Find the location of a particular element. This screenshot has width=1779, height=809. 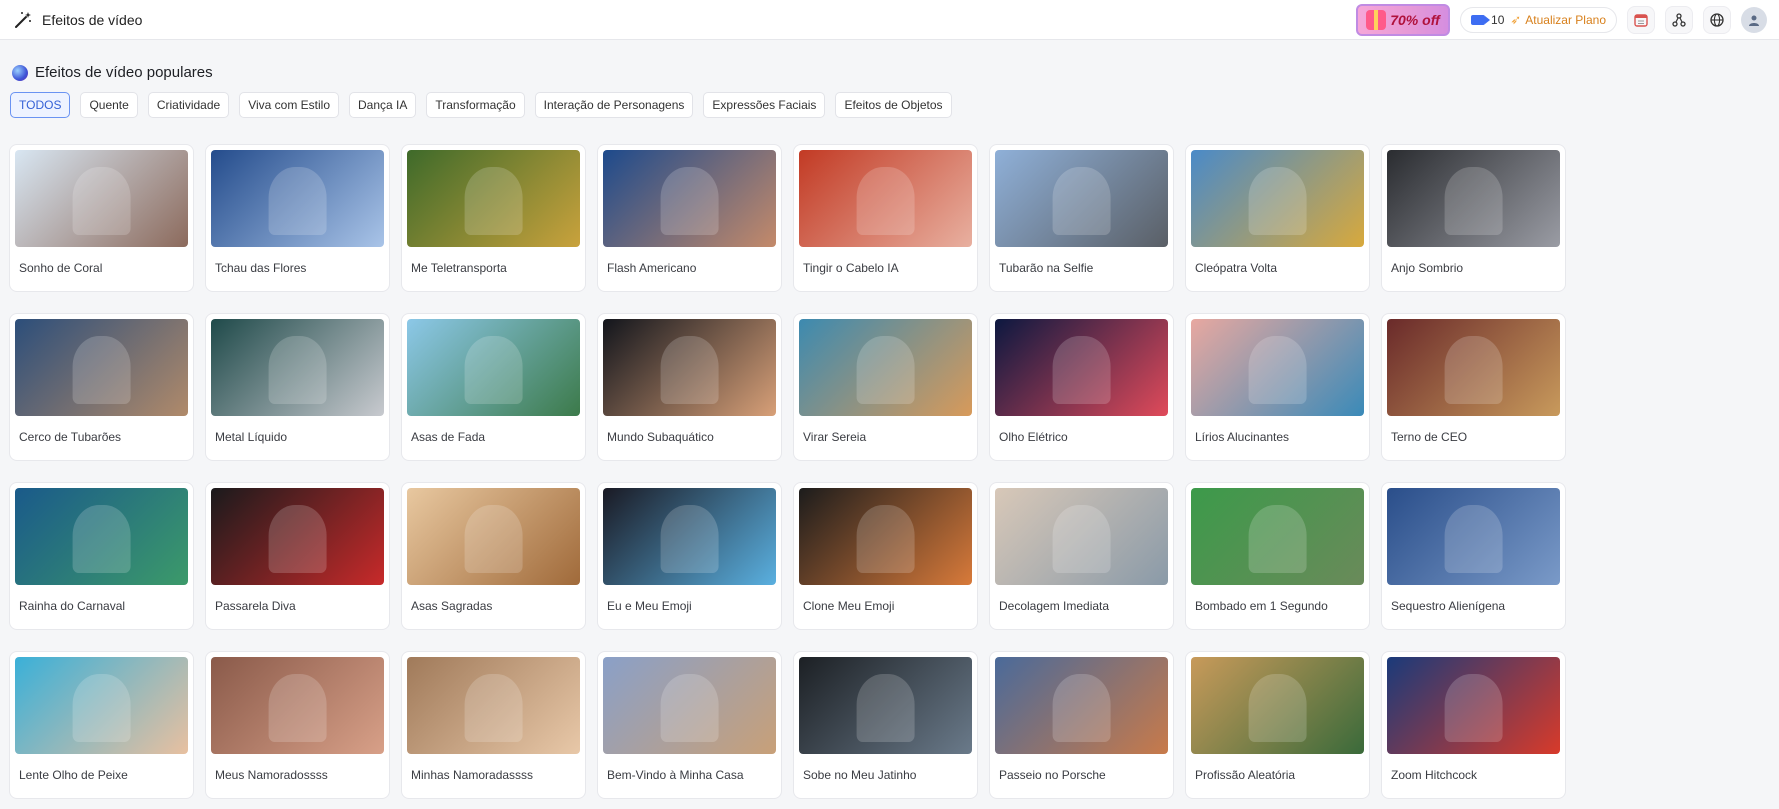

effect-card: Sobe no Meu Jatinho is located at coordinates (885, 725).